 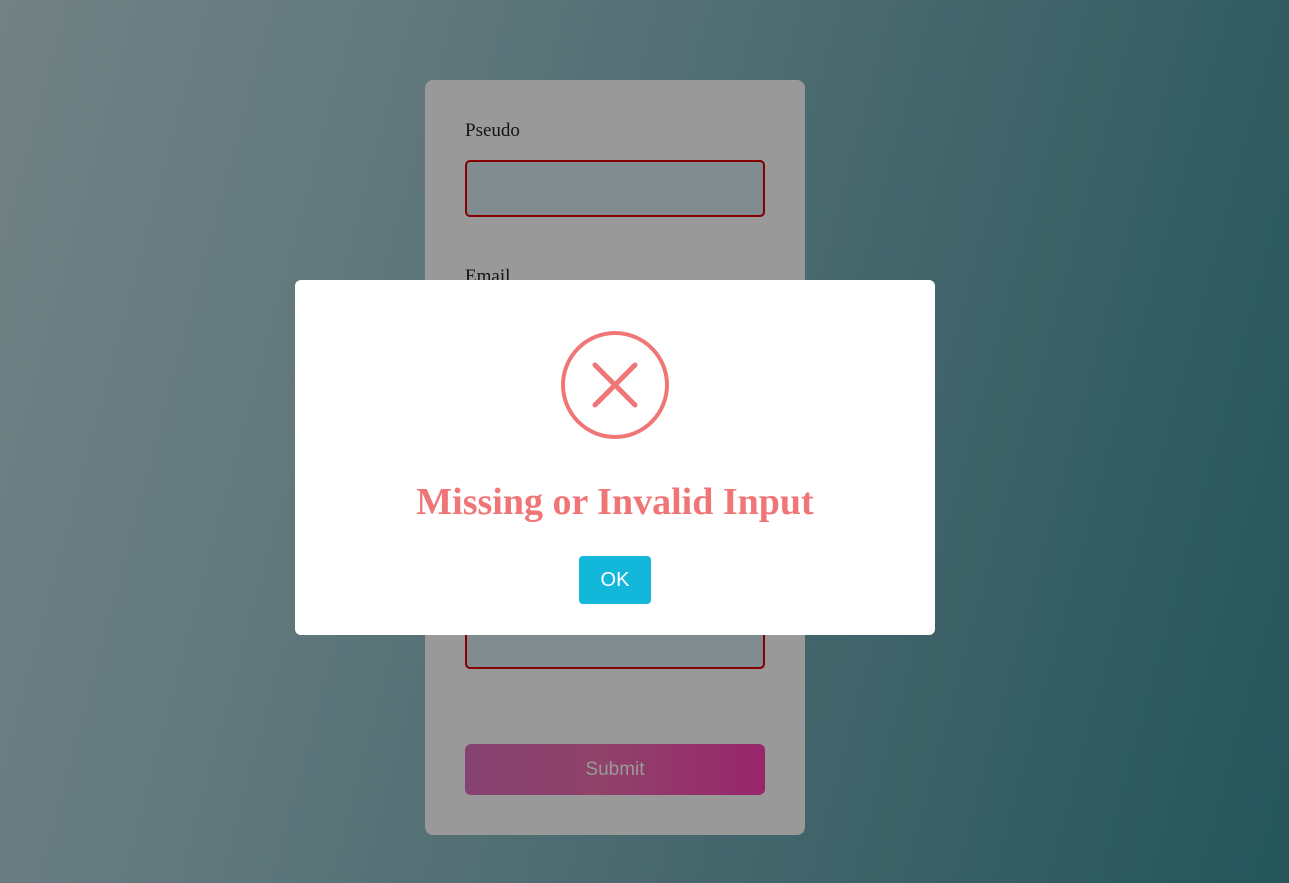 I want to click on error-x-circle-icon, so click(x=615, y=385).